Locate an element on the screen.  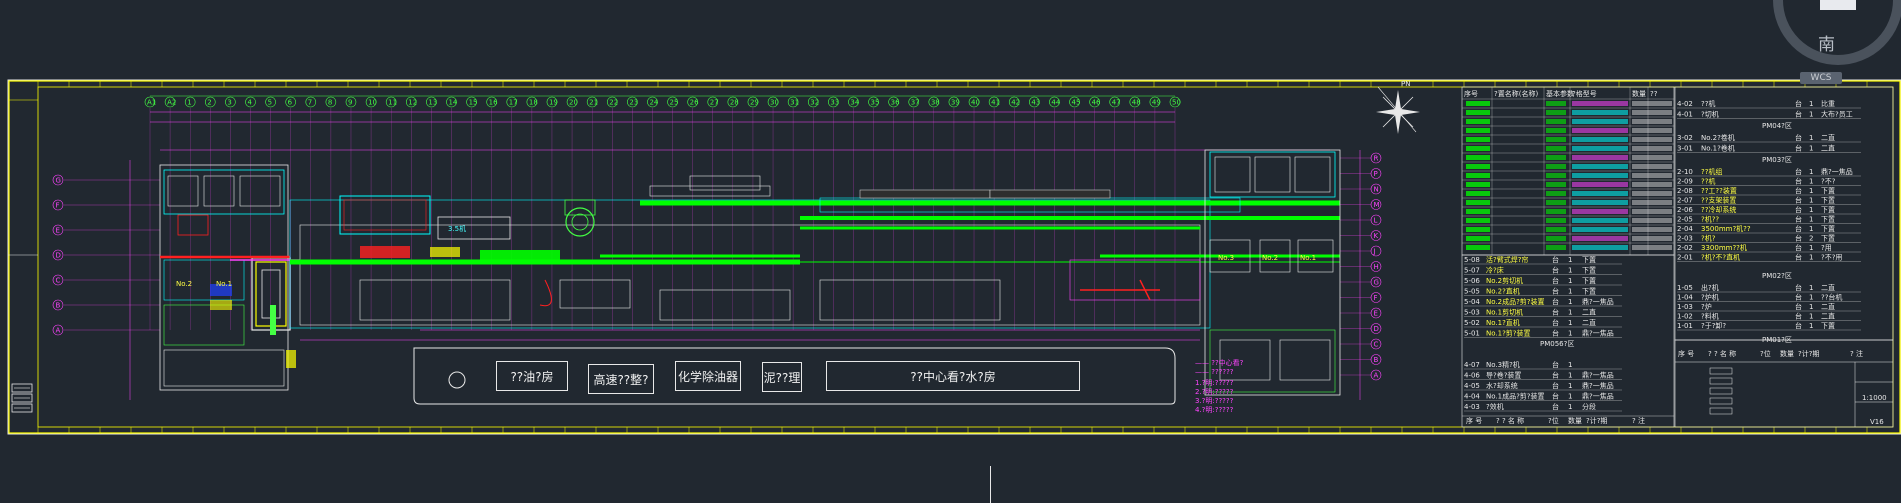
schedule-right-cell: ??支架装置 is located at coordinates (1718, 200).